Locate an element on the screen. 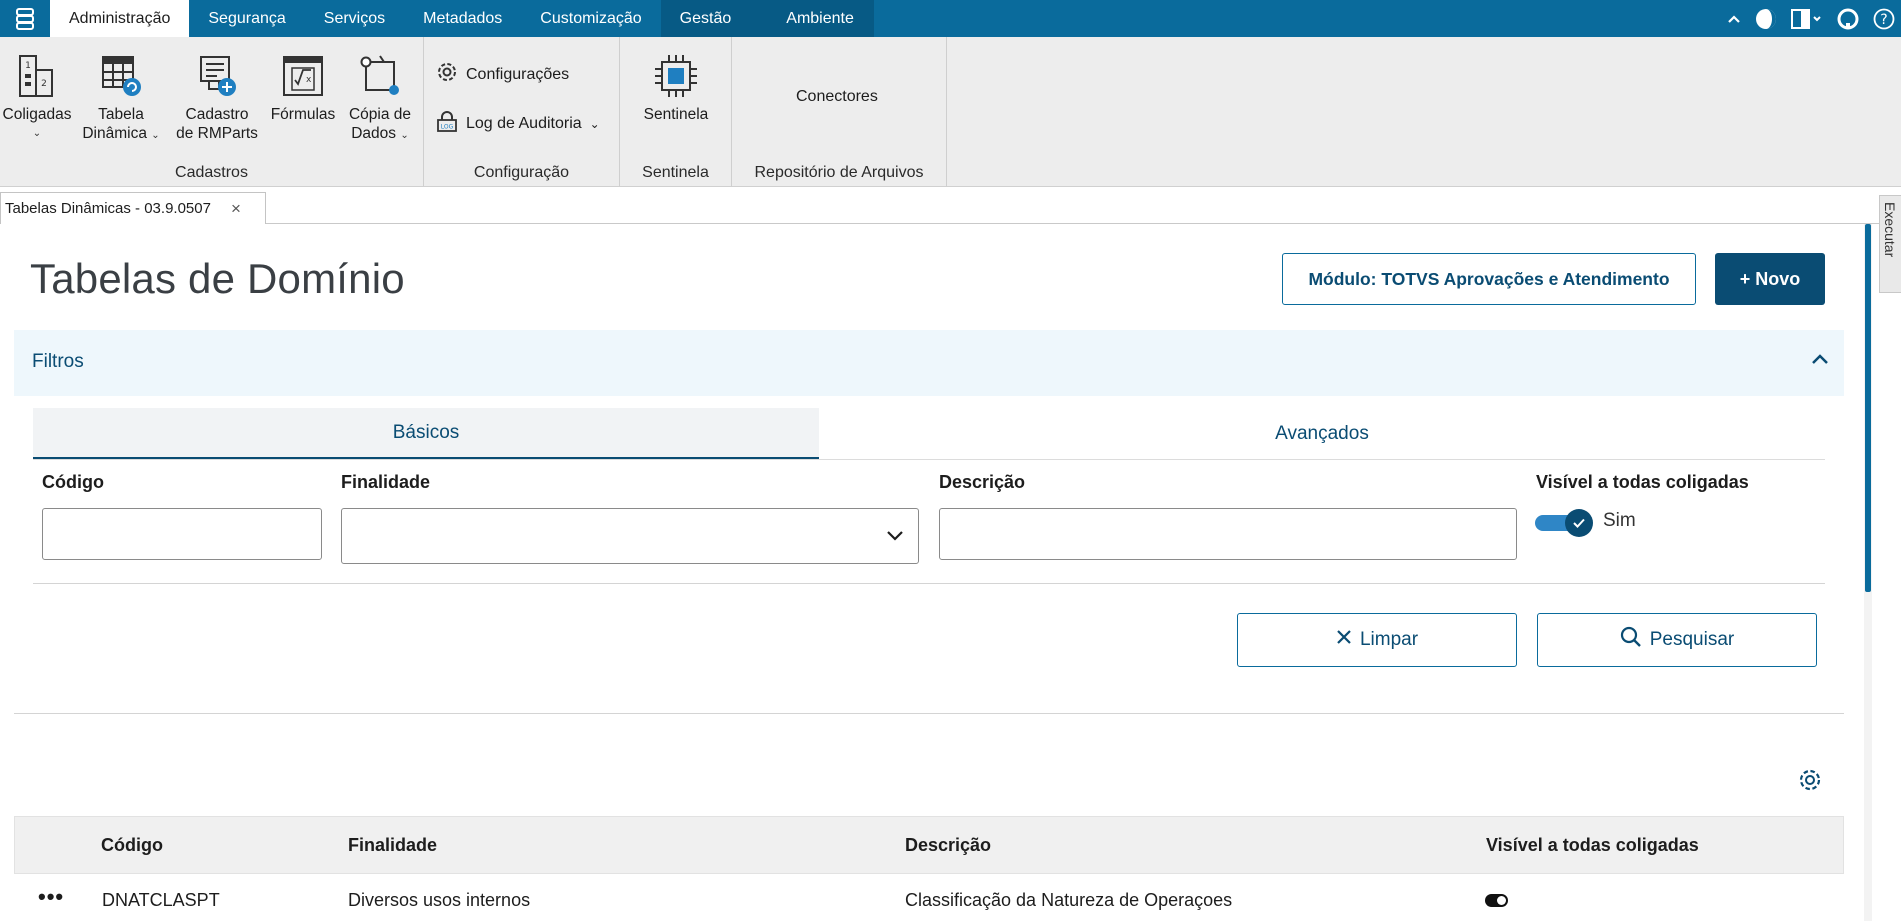 The image size is (1901, 924). filters-title: Filtros is located at coordinates (58, 361).